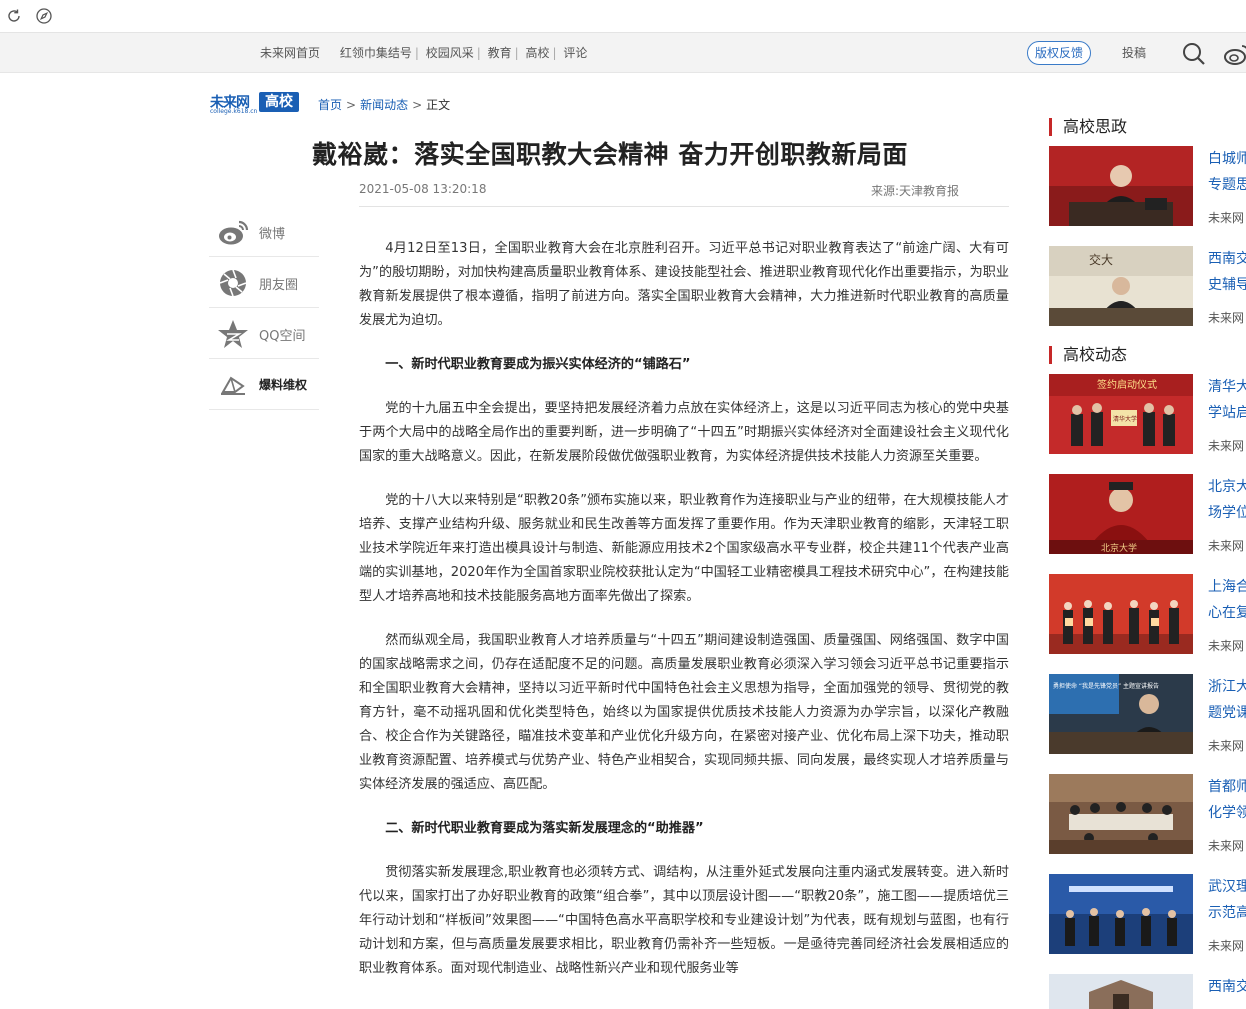  I want to click on article-date: 2021-05-08 13:20:18, so click(423, 189).